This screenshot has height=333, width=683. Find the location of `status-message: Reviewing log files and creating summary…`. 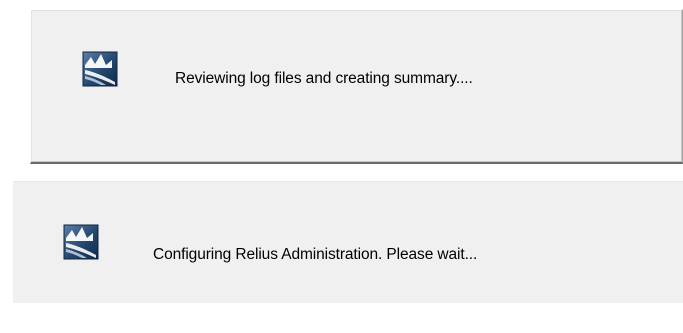

status-message: Reviewing log files and creating summary… is located at coordinates (324, 78).